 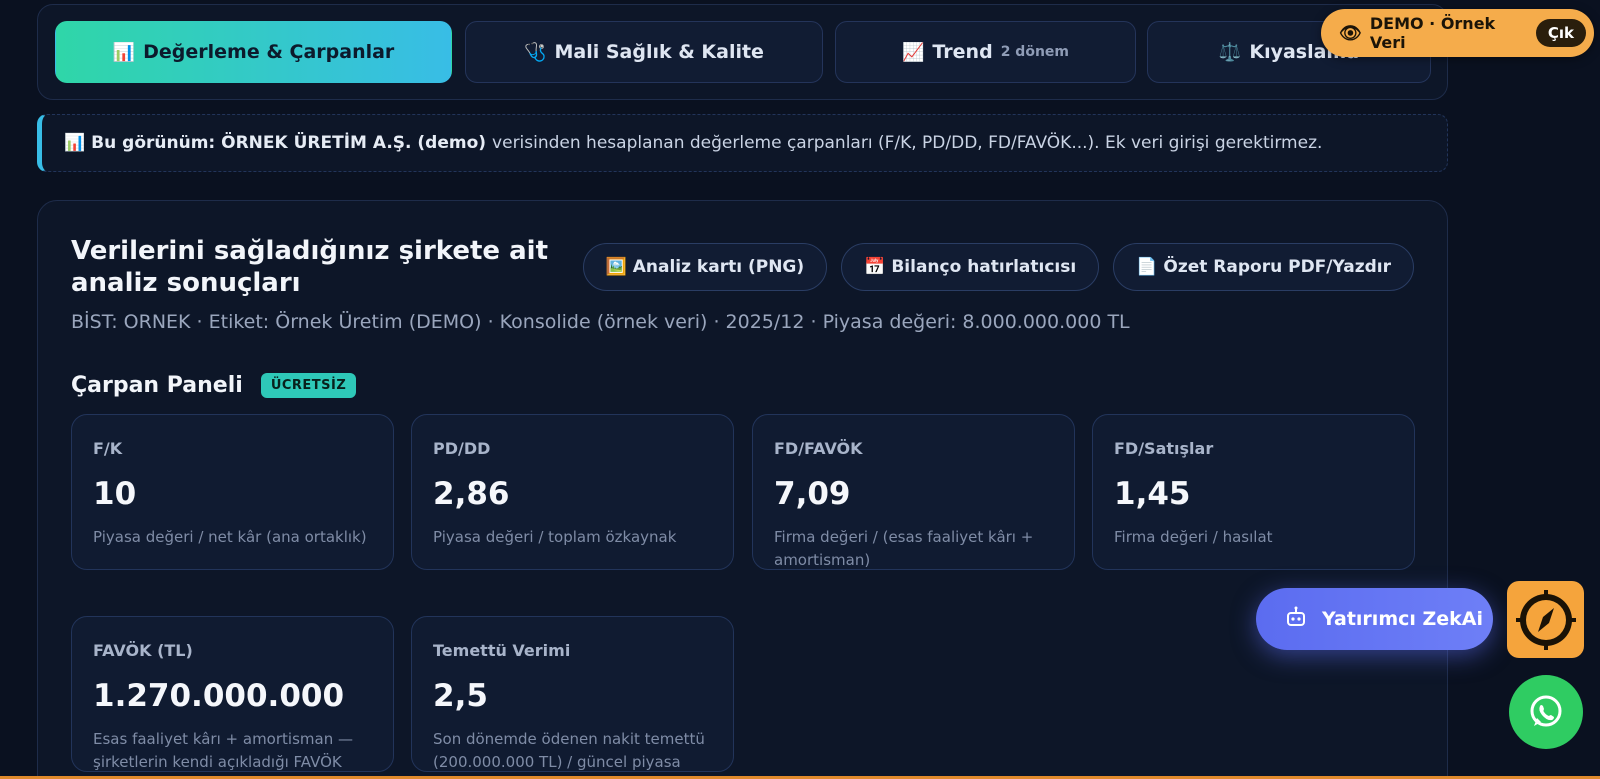 I want to click on whatsapp-icon, so click(x=1546, y=711).